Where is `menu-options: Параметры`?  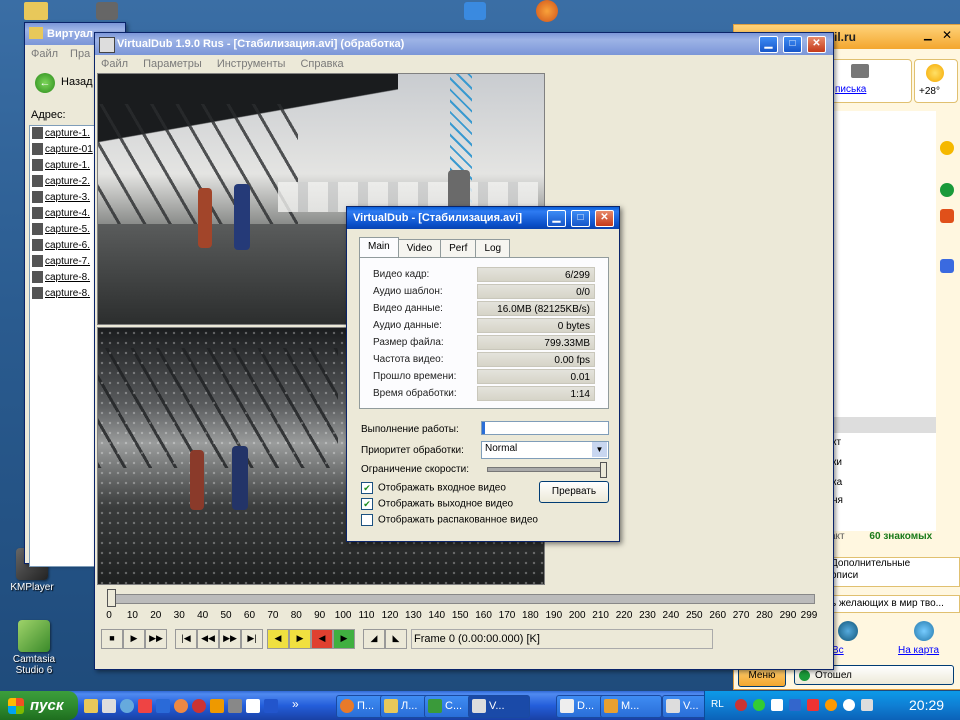
menu-options: Параметры is located at coordinates (172, 64).